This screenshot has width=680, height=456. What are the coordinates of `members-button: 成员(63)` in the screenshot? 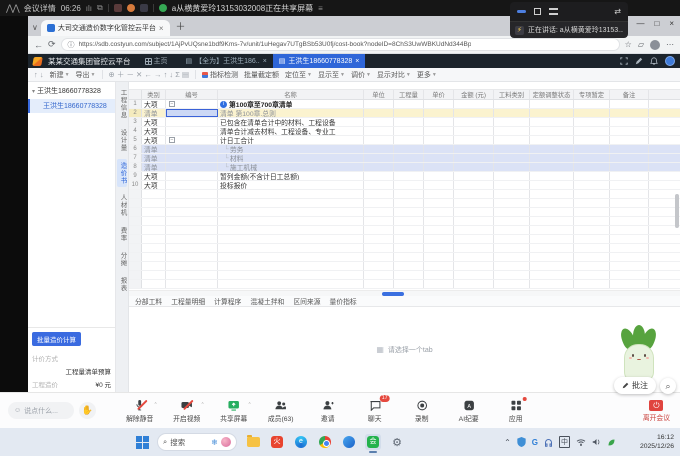 It's located at (281, 411).